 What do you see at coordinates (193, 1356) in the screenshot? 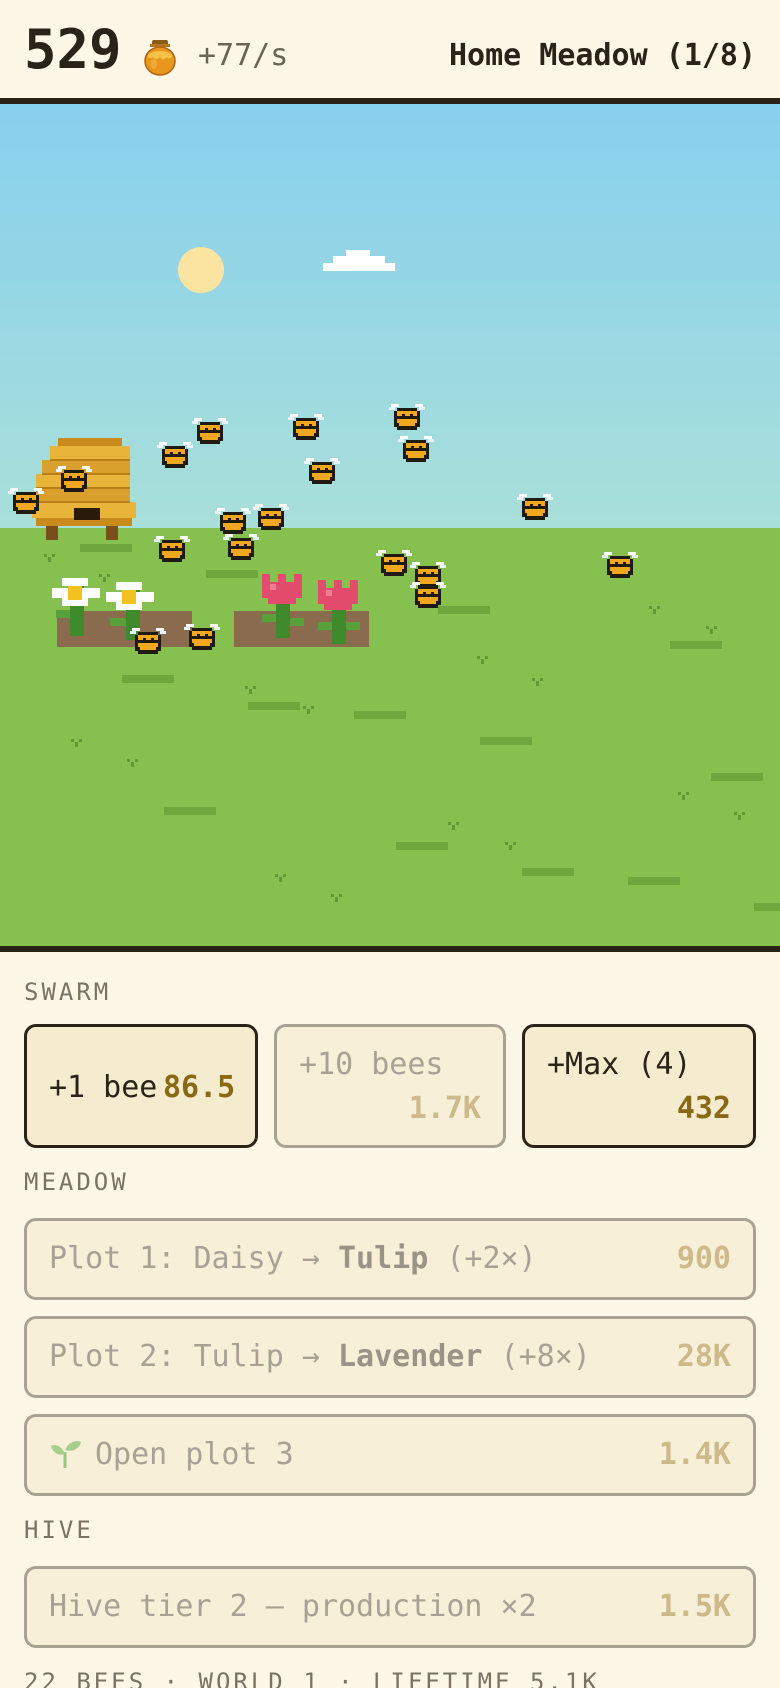
I see `upgrade-plot-2-prefix: Plot 2: Tulip →` at bounding box center [193, 1356].